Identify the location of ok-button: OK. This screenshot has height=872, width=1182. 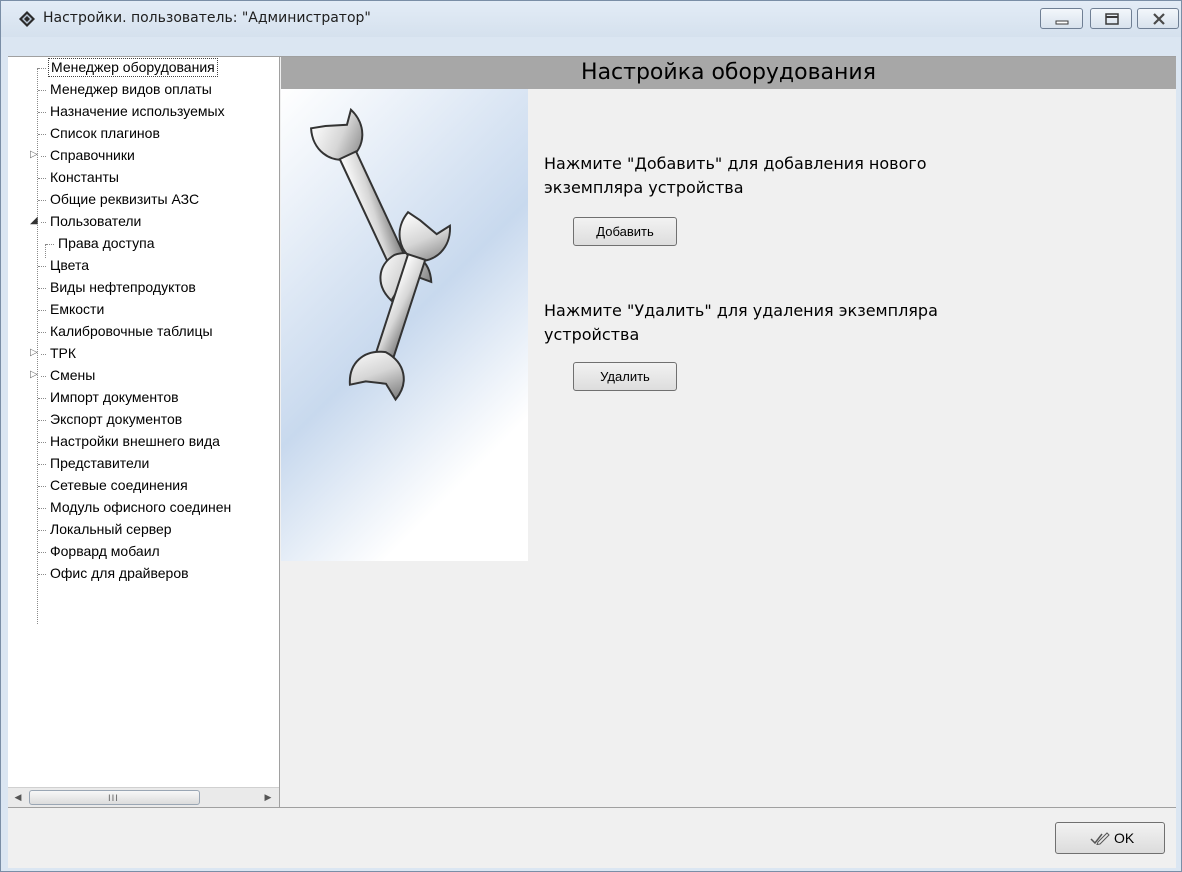
(1110, 838).